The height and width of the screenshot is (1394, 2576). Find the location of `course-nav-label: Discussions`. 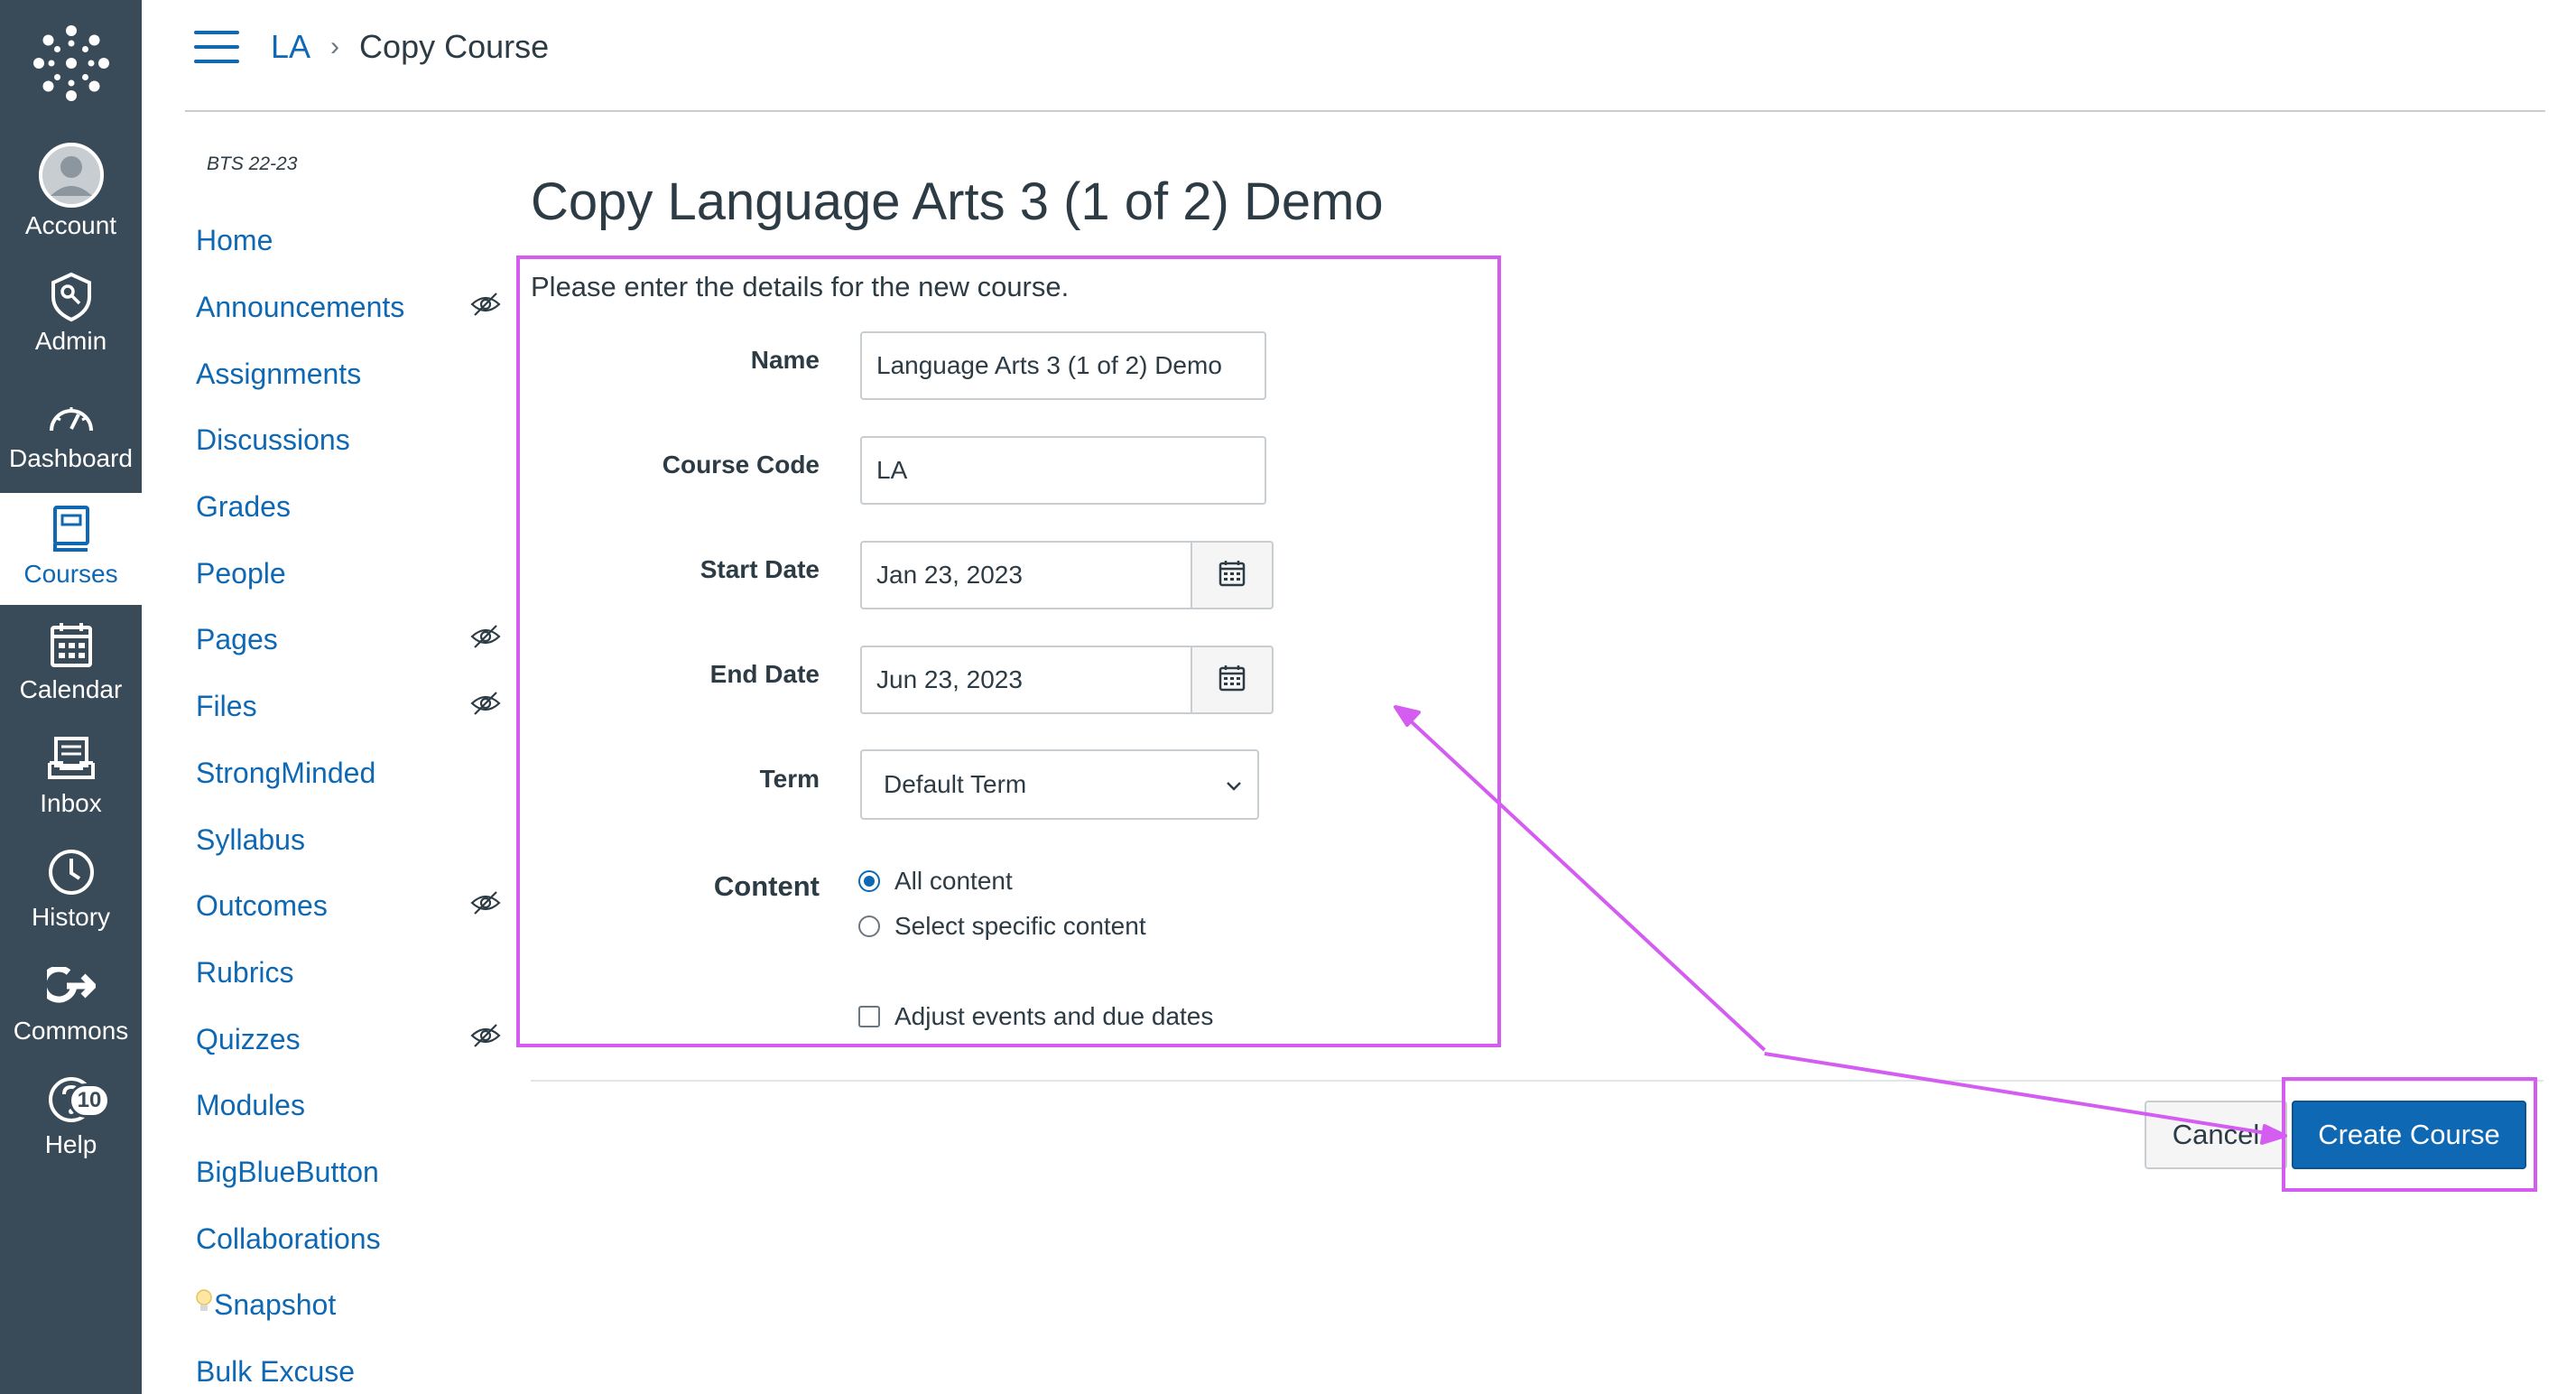

course-nav-label: Discussions is located at coordinates (273, 440).